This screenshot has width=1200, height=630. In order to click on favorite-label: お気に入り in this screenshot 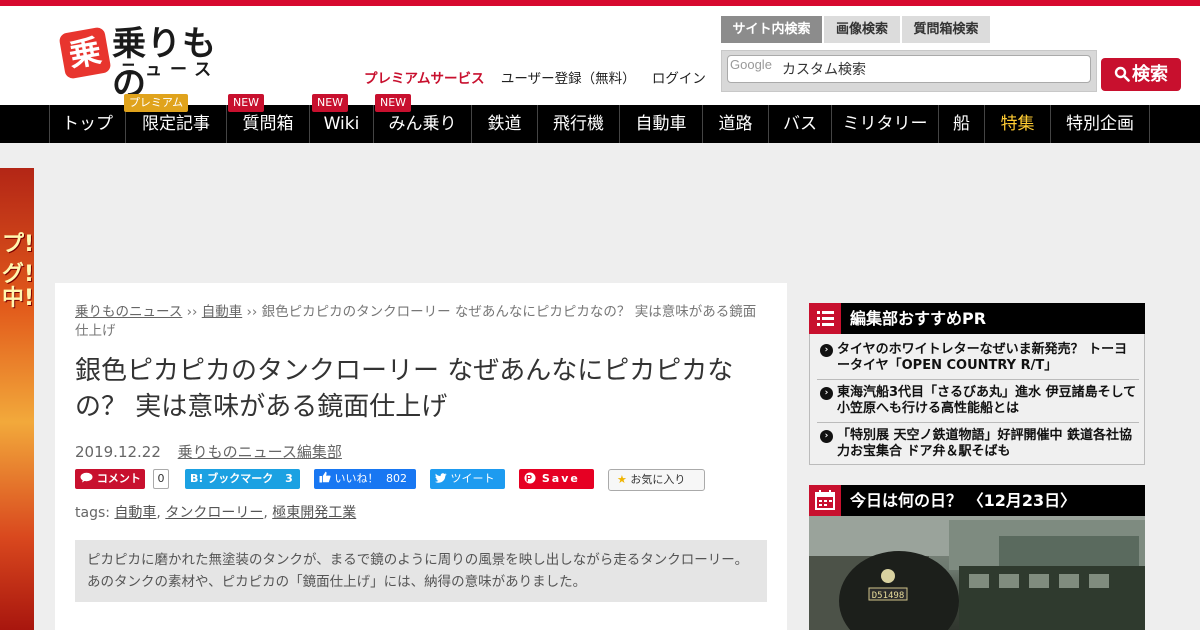, I will do `click(658, 479)`.